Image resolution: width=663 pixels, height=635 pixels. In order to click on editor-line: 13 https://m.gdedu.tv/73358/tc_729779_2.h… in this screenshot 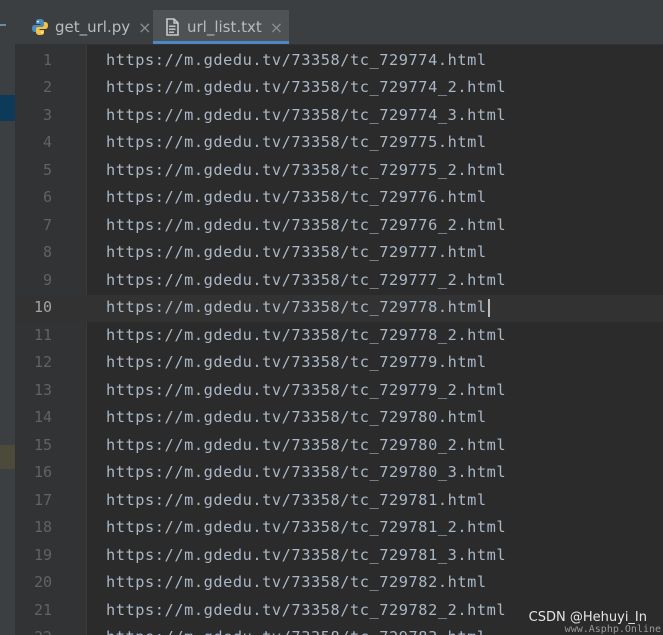, I will do `click(331, 391)`.